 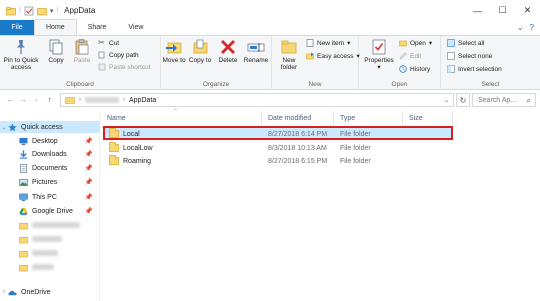 I want to click on clipboard-icon, so click(x=82, y=47).